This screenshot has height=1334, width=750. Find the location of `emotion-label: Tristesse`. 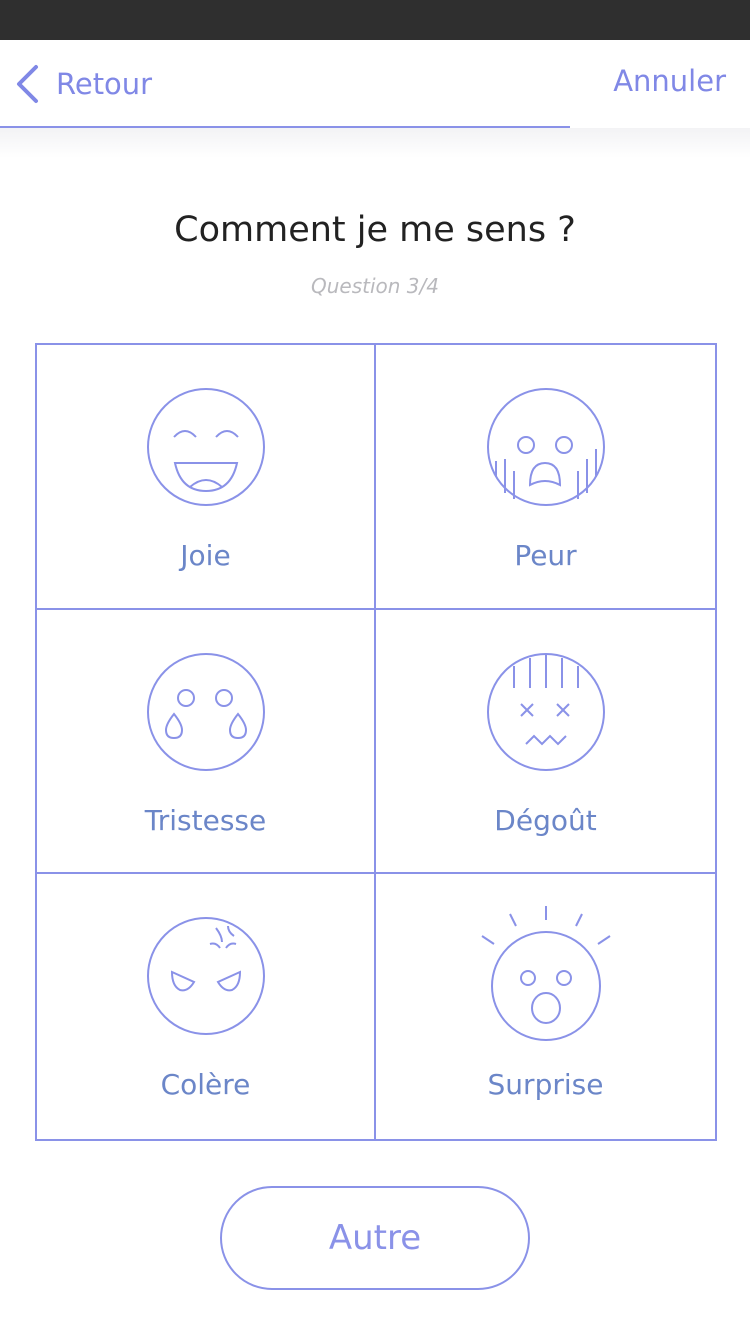

emotion-label: Tristesse is located at coordinates (205, 820).